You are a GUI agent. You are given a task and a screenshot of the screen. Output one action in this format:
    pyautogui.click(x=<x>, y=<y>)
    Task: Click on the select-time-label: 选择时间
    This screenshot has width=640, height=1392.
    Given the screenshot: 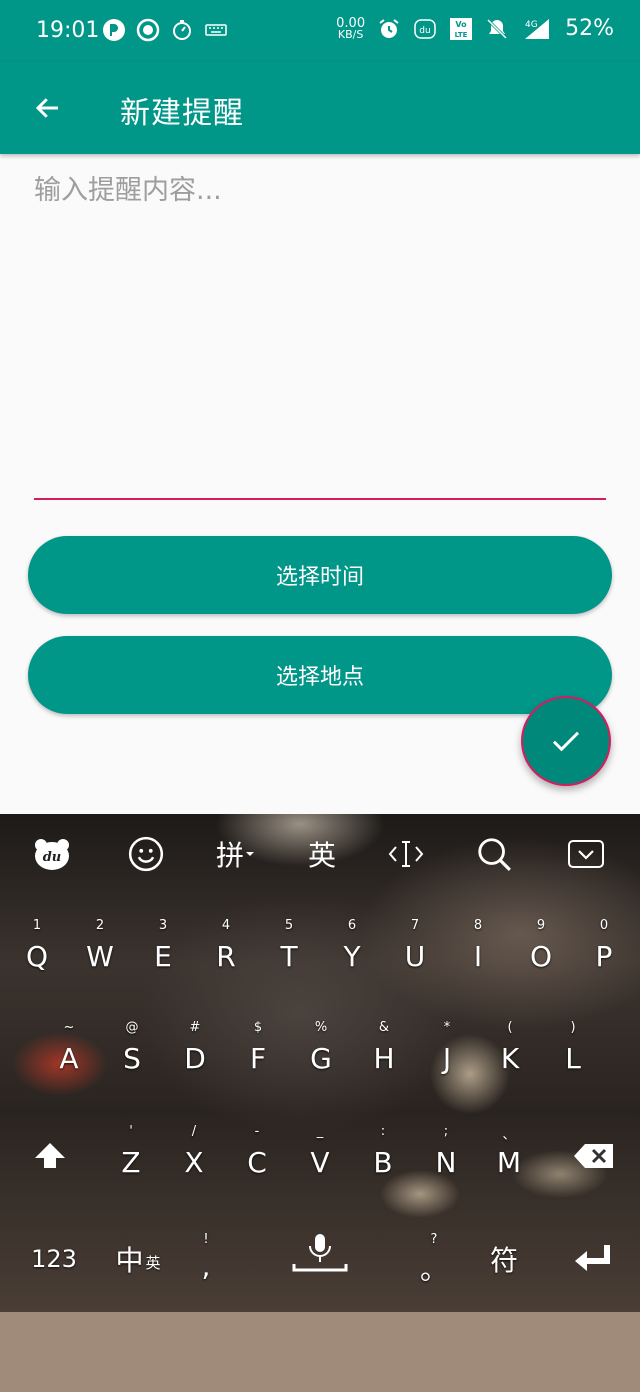 What is the action you would take?
    pyautogui.click(x=319, y=577)
    